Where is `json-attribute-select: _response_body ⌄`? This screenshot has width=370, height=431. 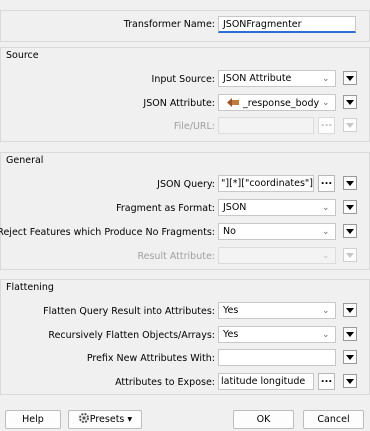
json-attribute-select: _response_body ⌄ is located at coordinates (277, 102).